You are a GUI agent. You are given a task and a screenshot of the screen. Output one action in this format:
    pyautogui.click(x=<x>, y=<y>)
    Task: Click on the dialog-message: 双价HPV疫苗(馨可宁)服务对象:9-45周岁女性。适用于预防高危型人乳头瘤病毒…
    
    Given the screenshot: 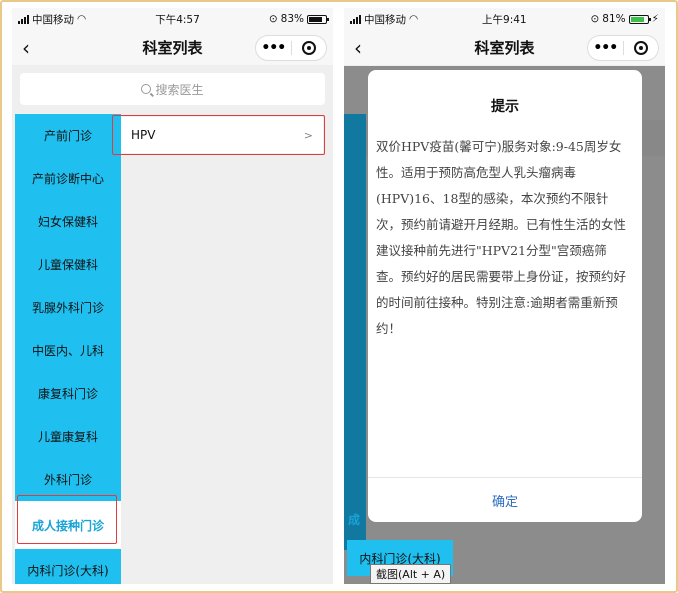 What is the action you would take?
    pyautogui.click(x=501, y=237)
    